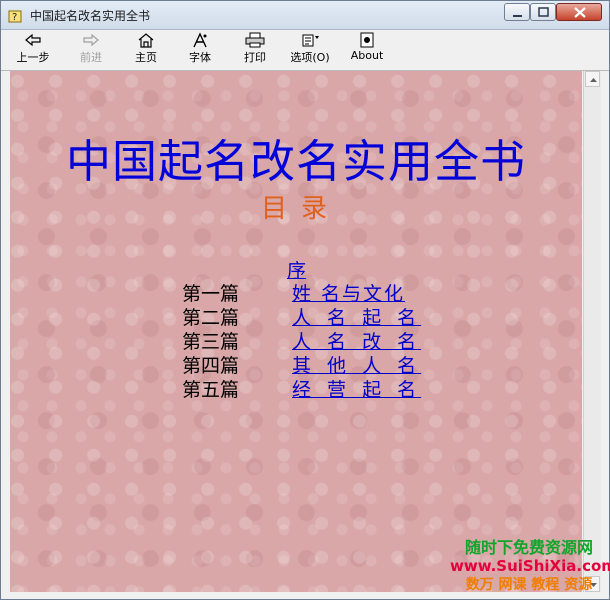 This screenshot has width=610, height=600. Describe the element at coordinates (200, 50) in the screenshot. I see `font-button: 字体` at that location.